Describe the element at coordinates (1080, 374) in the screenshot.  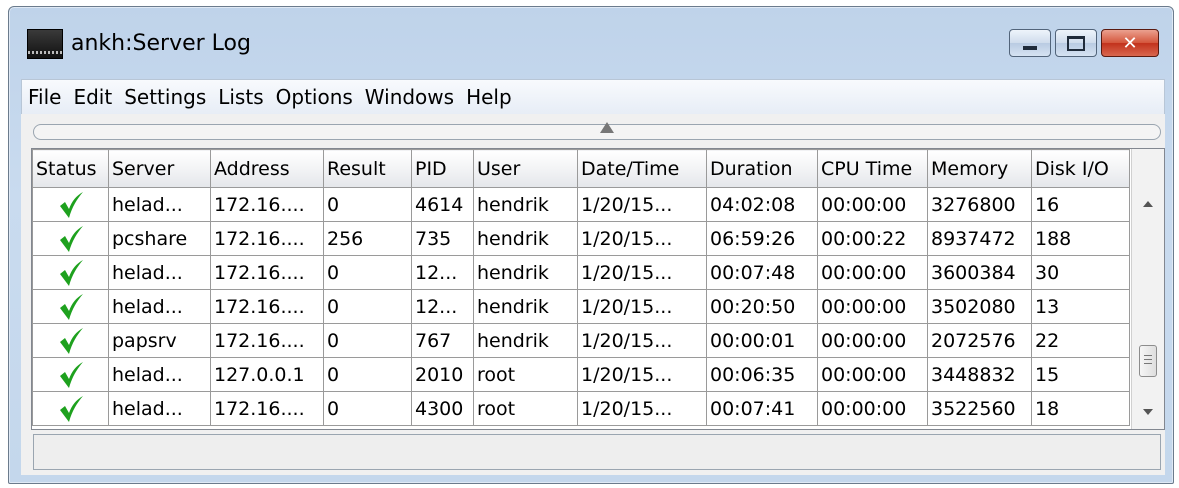
I see `cell-disk: 15` at that location.